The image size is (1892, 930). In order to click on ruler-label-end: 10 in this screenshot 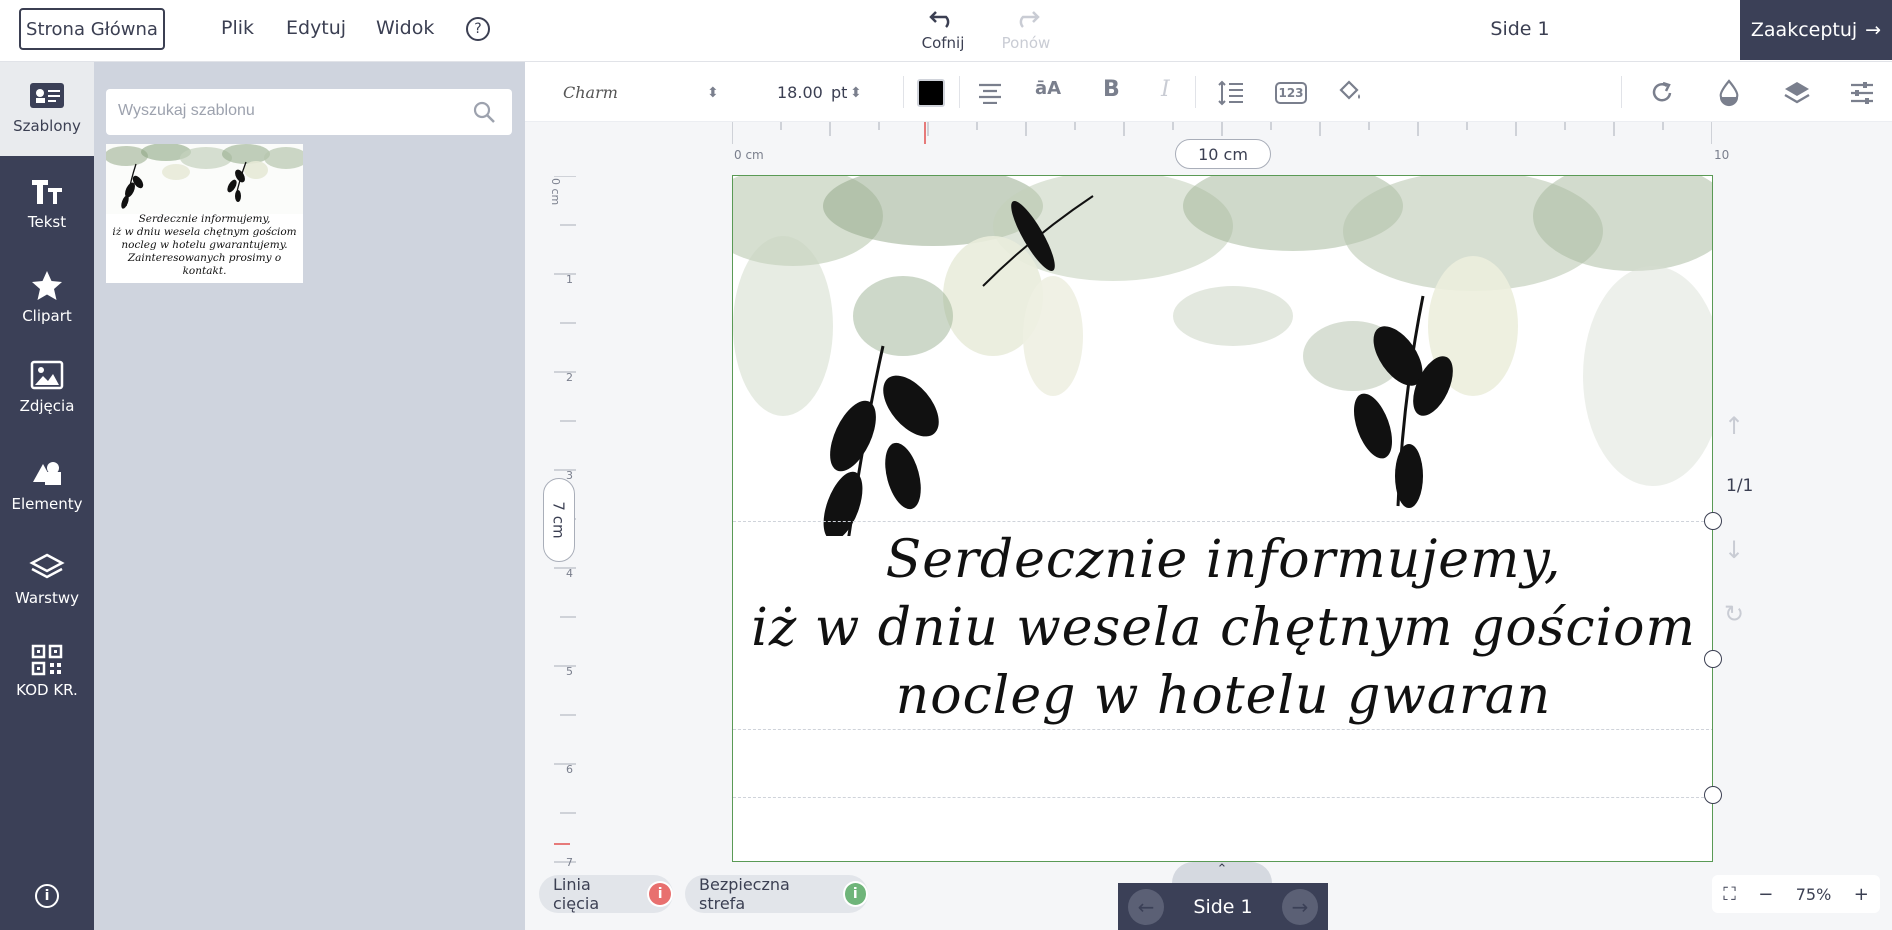, I will do `click(1722, 155)`.